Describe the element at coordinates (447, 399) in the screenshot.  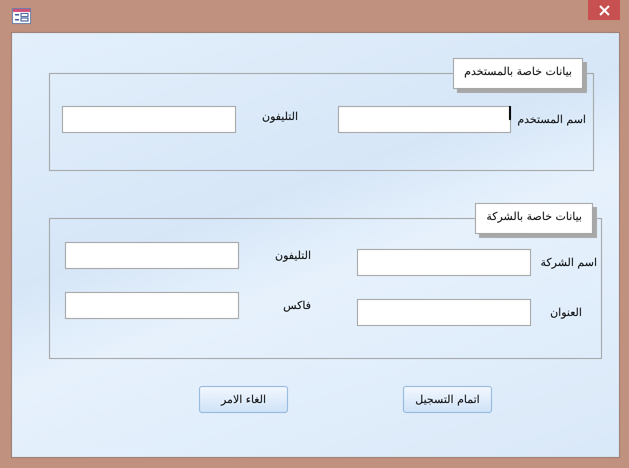
I see `form-button: اتمام التسجيل` at that location.